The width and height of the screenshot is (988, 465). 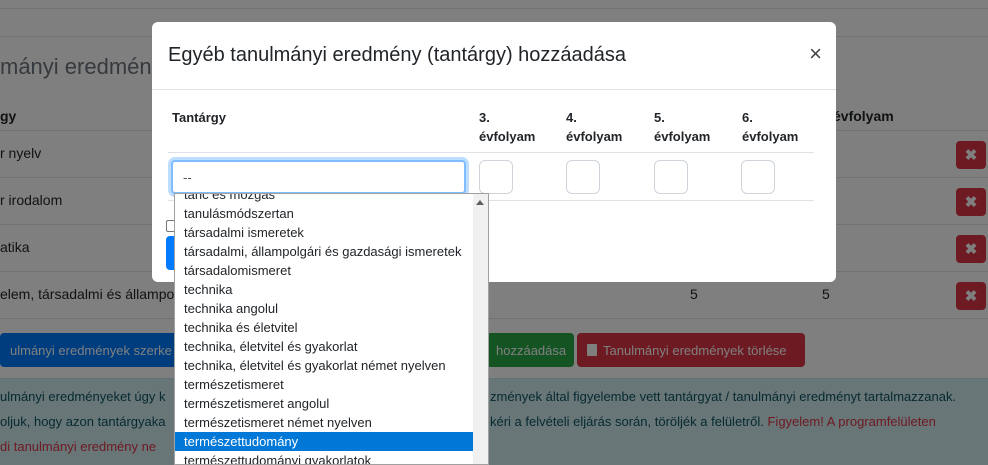 I want to click on dropdown-option: társadalomismeret, so click(x=331, y=270).